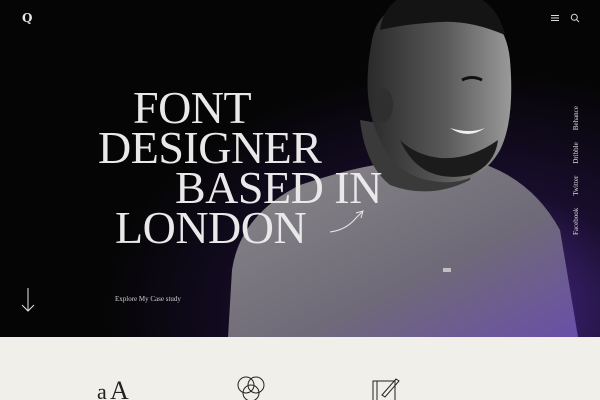 The width and height of the screenshot is (600, 400). What do you see at coordinates (575, 18) in the screenshot?
I see `search-icon` at bounding box center [575, 18].